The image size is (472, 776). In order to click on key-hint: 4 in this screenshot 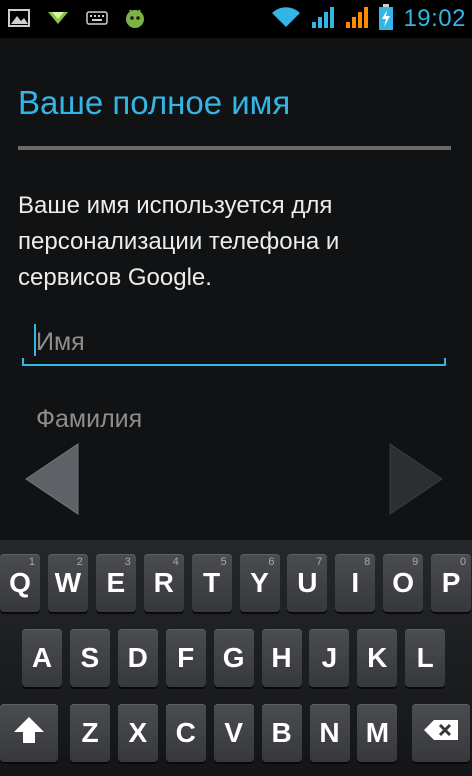, I will do `click(175, 562)`.